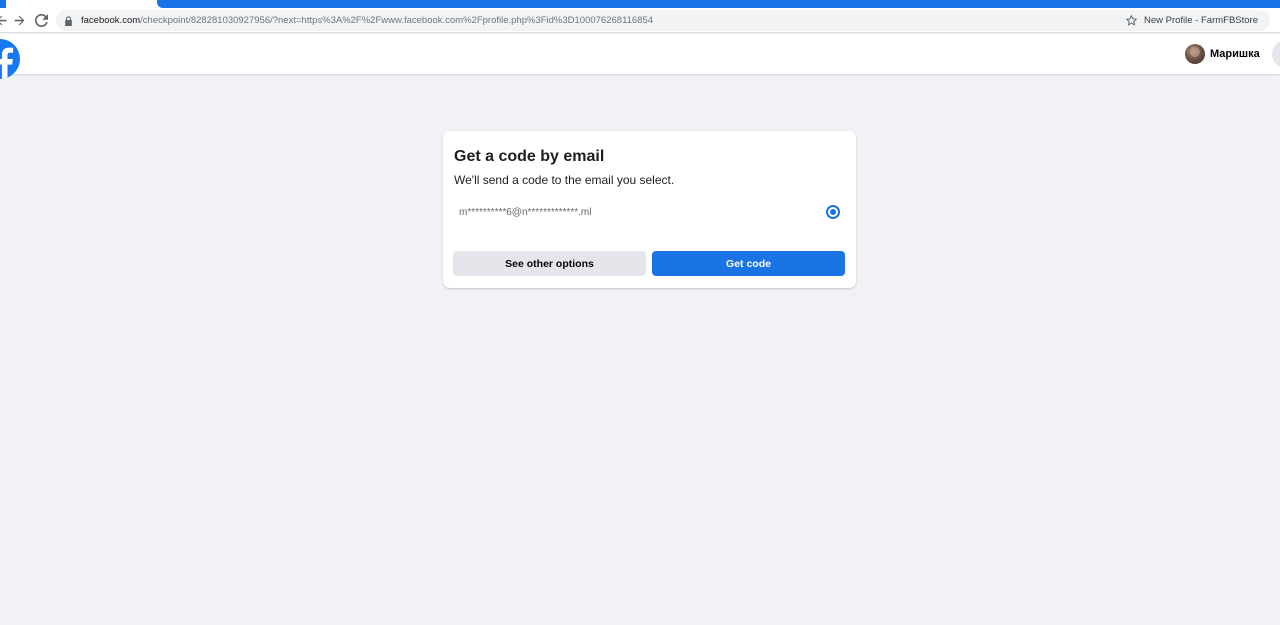 This screenshot has width=1280, height=625. I want to click on reload-icon, so click(41, 20).